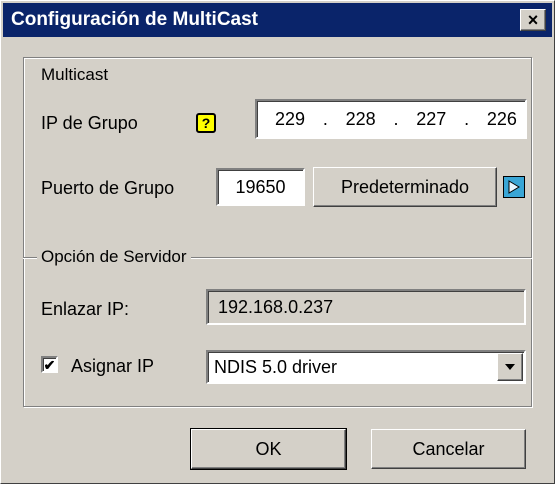 Image resolution: width=555 pixels, height=484 pixels. I want to click on multicast-legend: Multicast, so click(75, 75).